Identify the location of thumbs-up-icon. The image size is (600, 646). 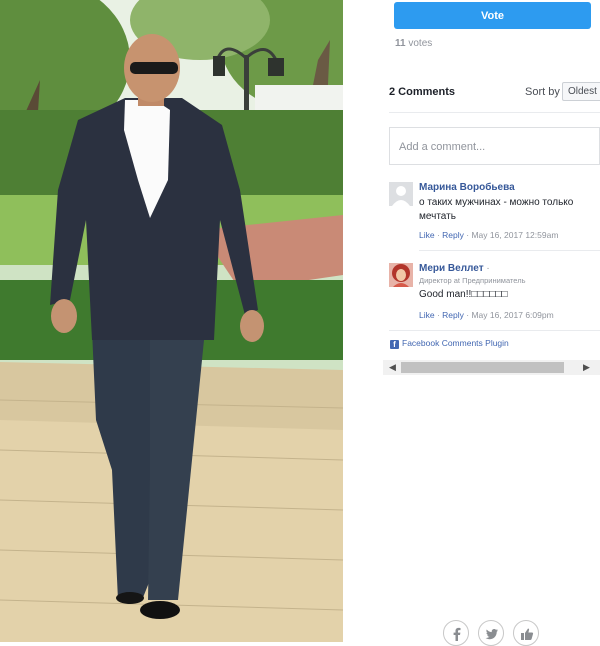
(527, 634).